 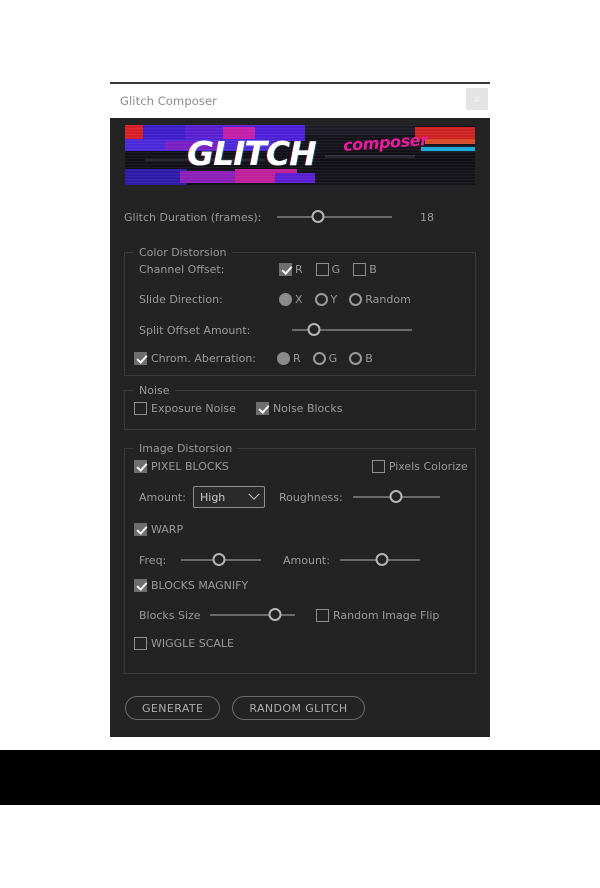 What do you see at coordinates (396, 497) in the screenshot?
I see `roughness-slider` at bounding box center [396, 497].